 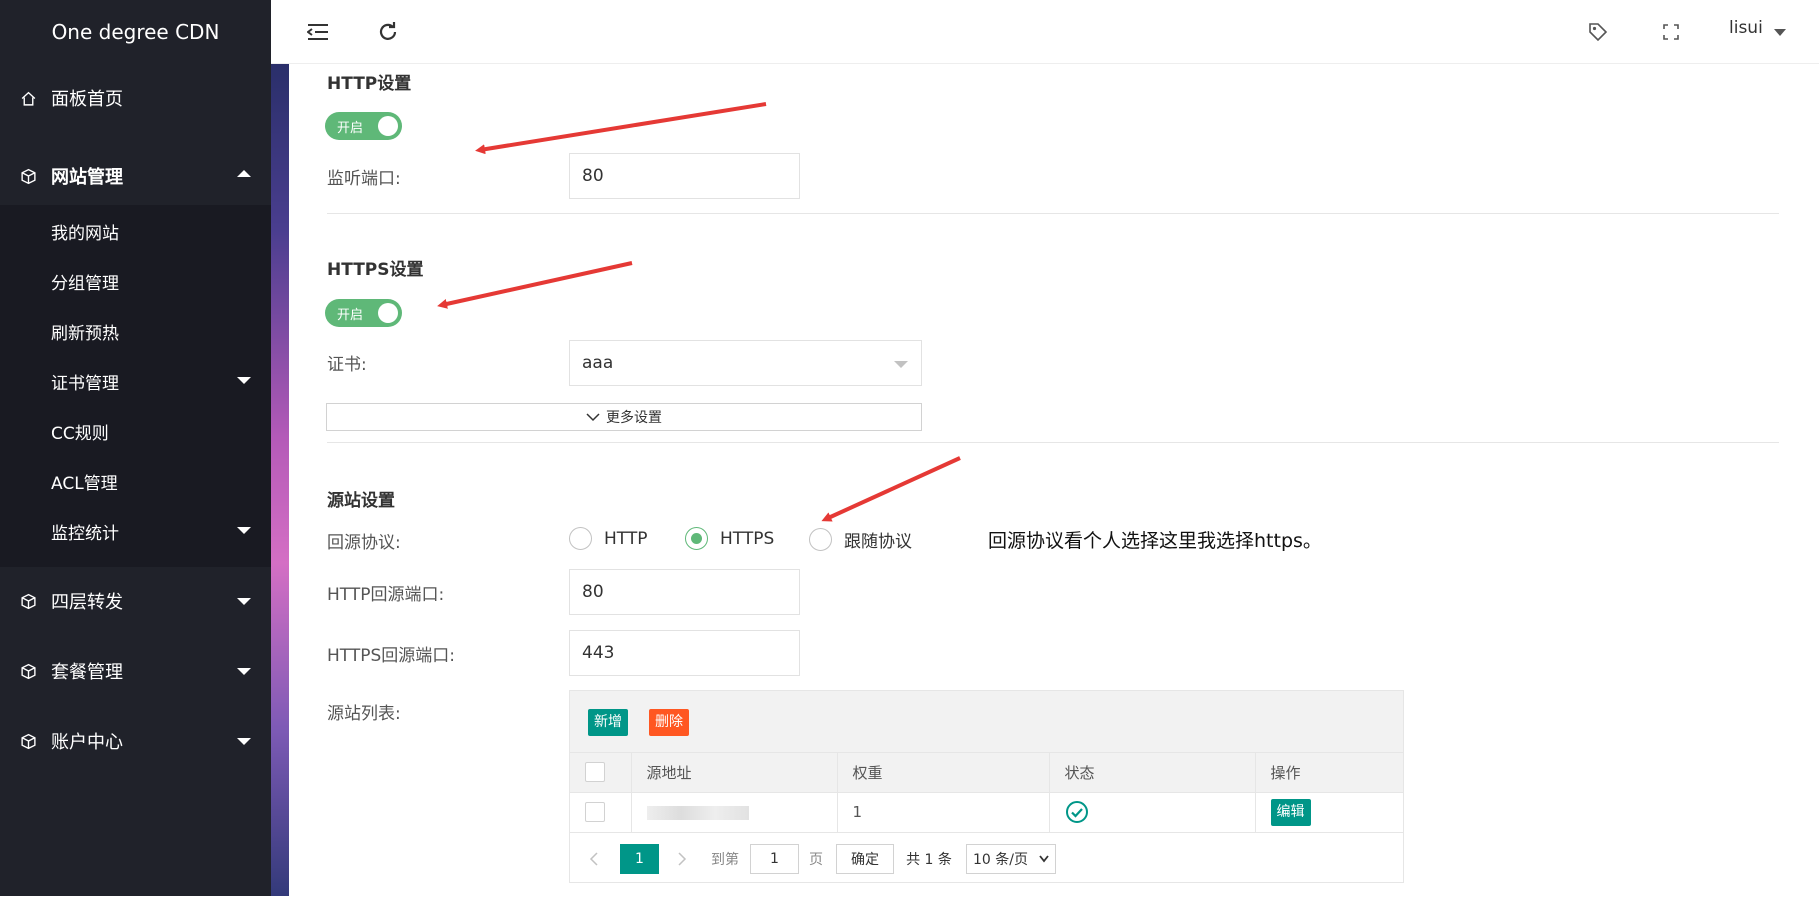 What do you see at coordinates (699, 312) in the screenshot?
I see `annotation-arrows` at bounding box center [699, 312].